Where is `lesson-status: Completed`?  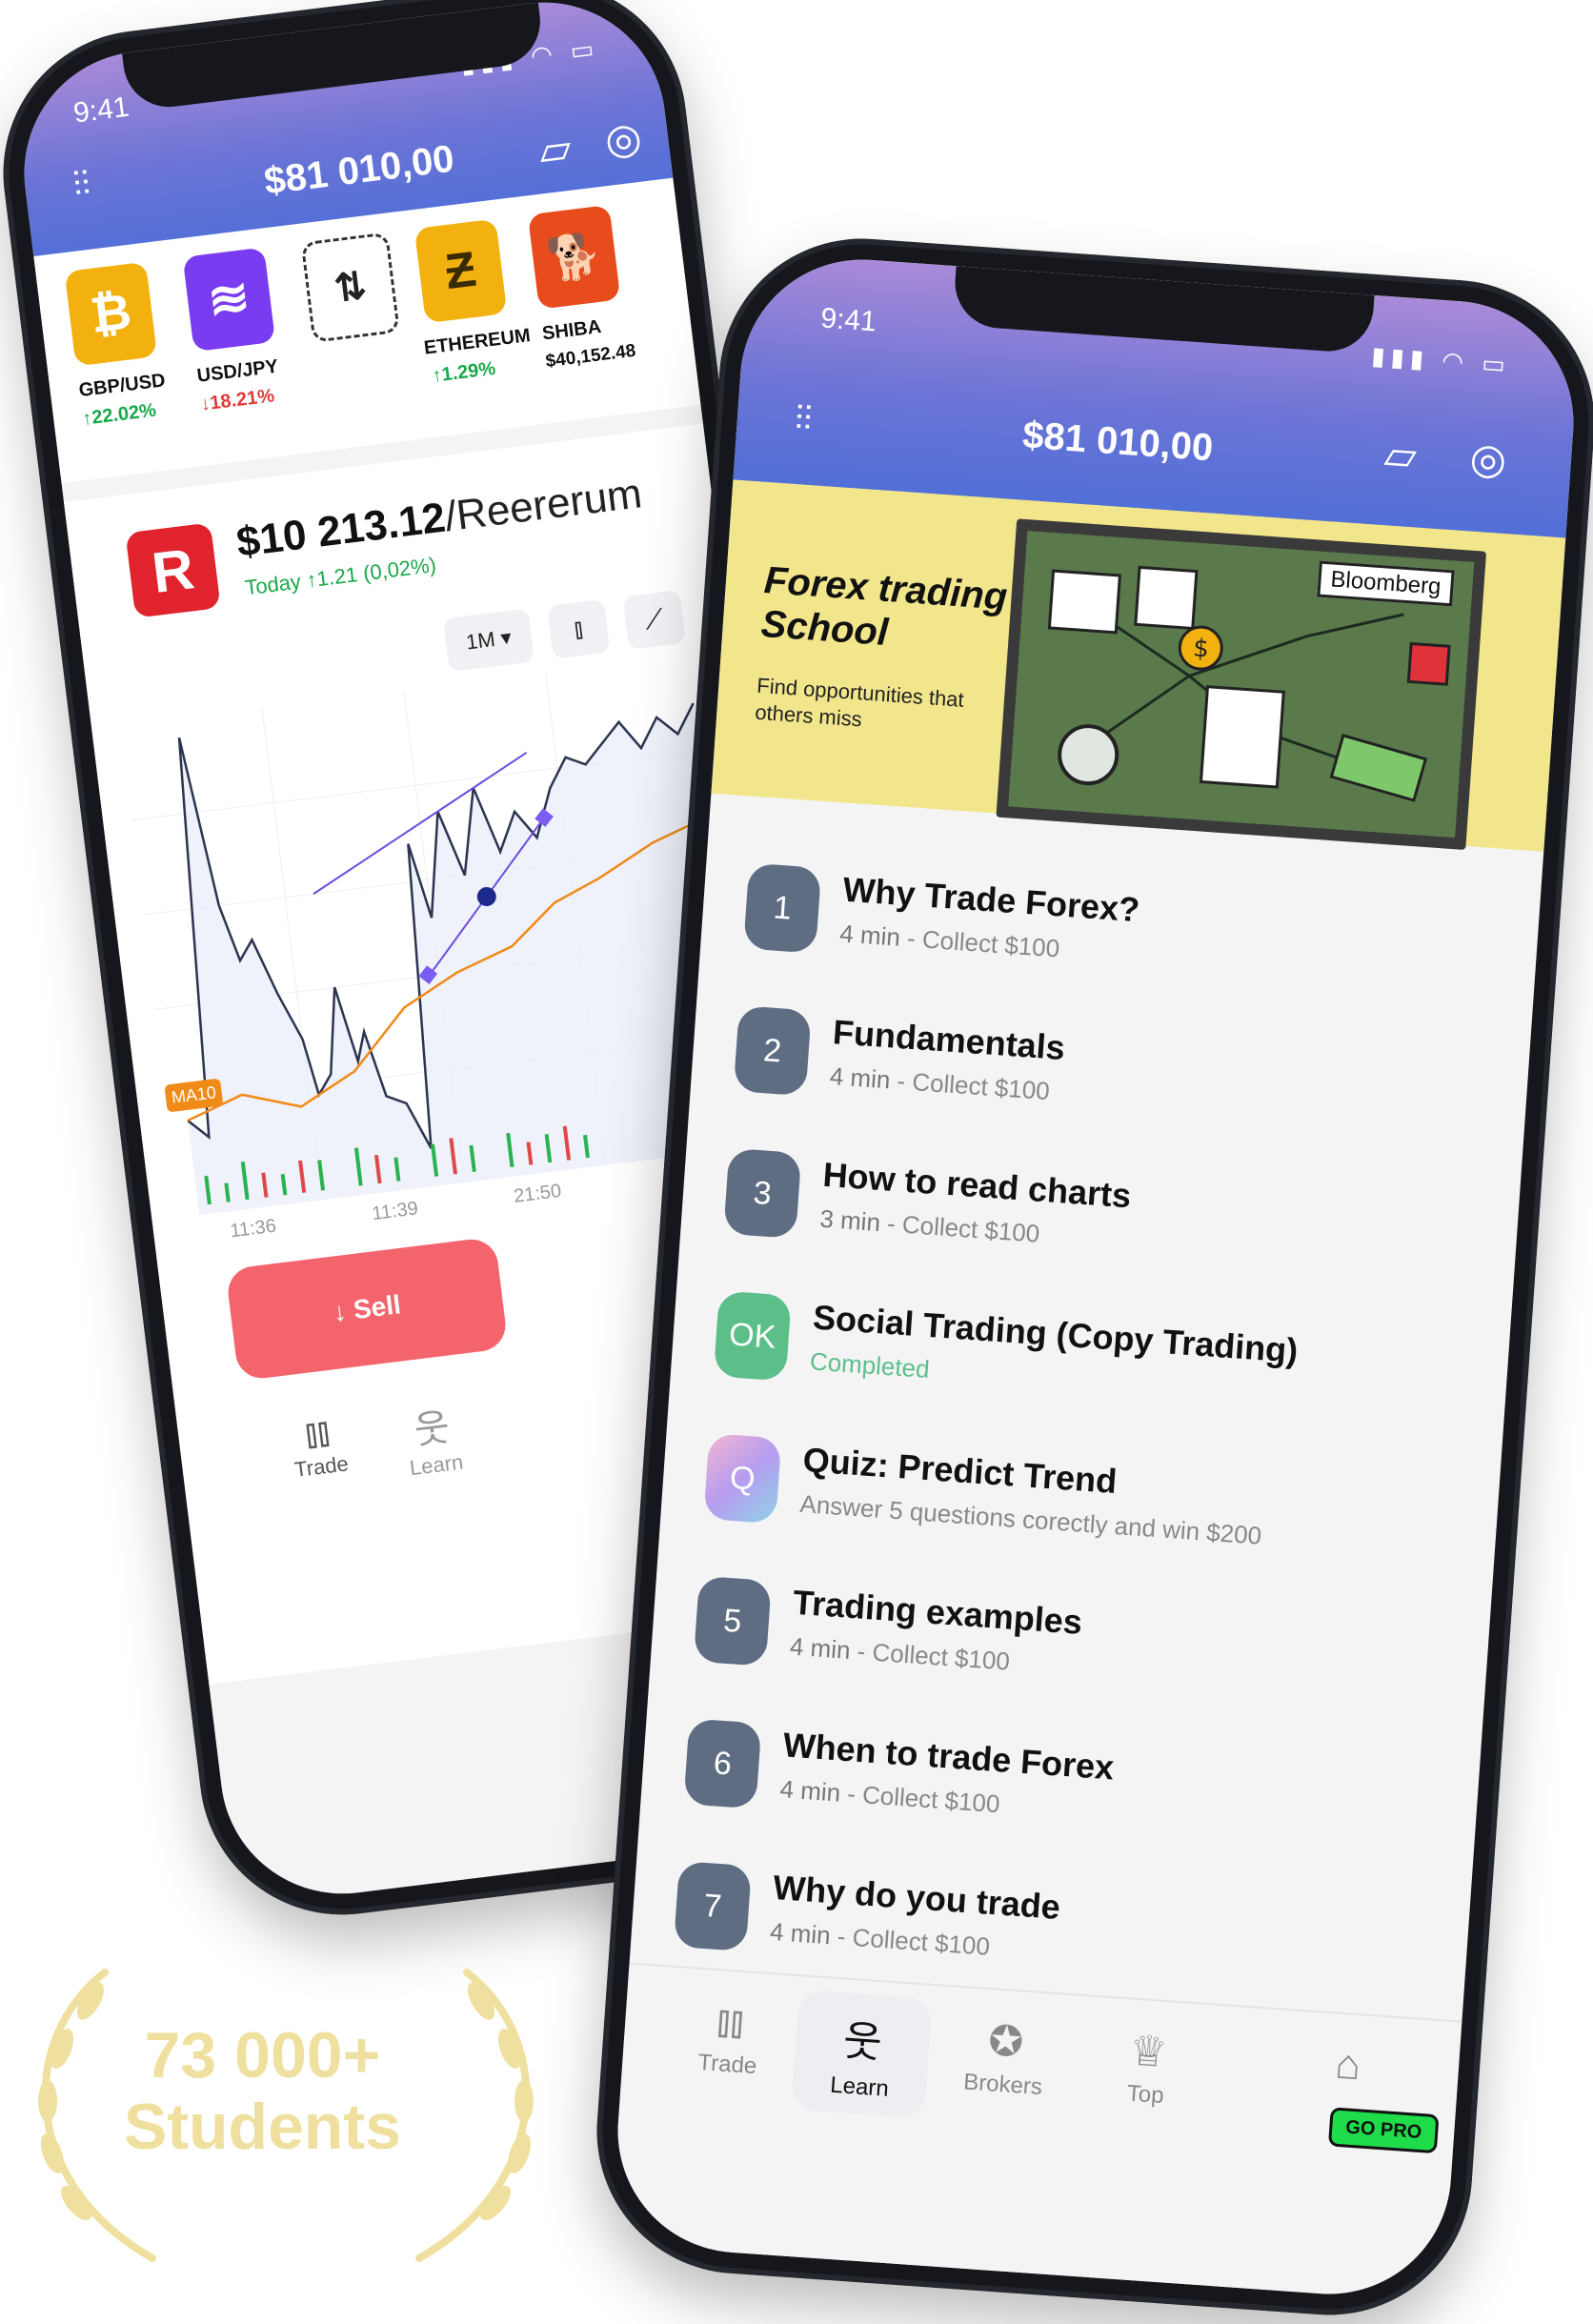
lesson-status: Completed is located at coordinates (870, 1365).